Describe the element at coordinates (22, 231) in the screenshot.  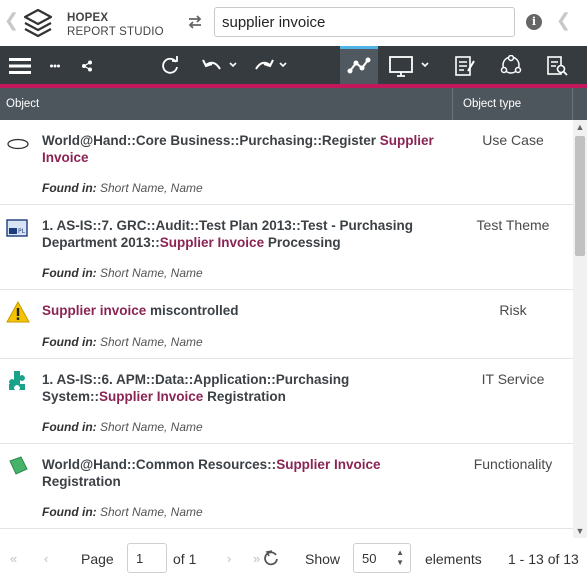
I see `svg-text: PL` at that location.